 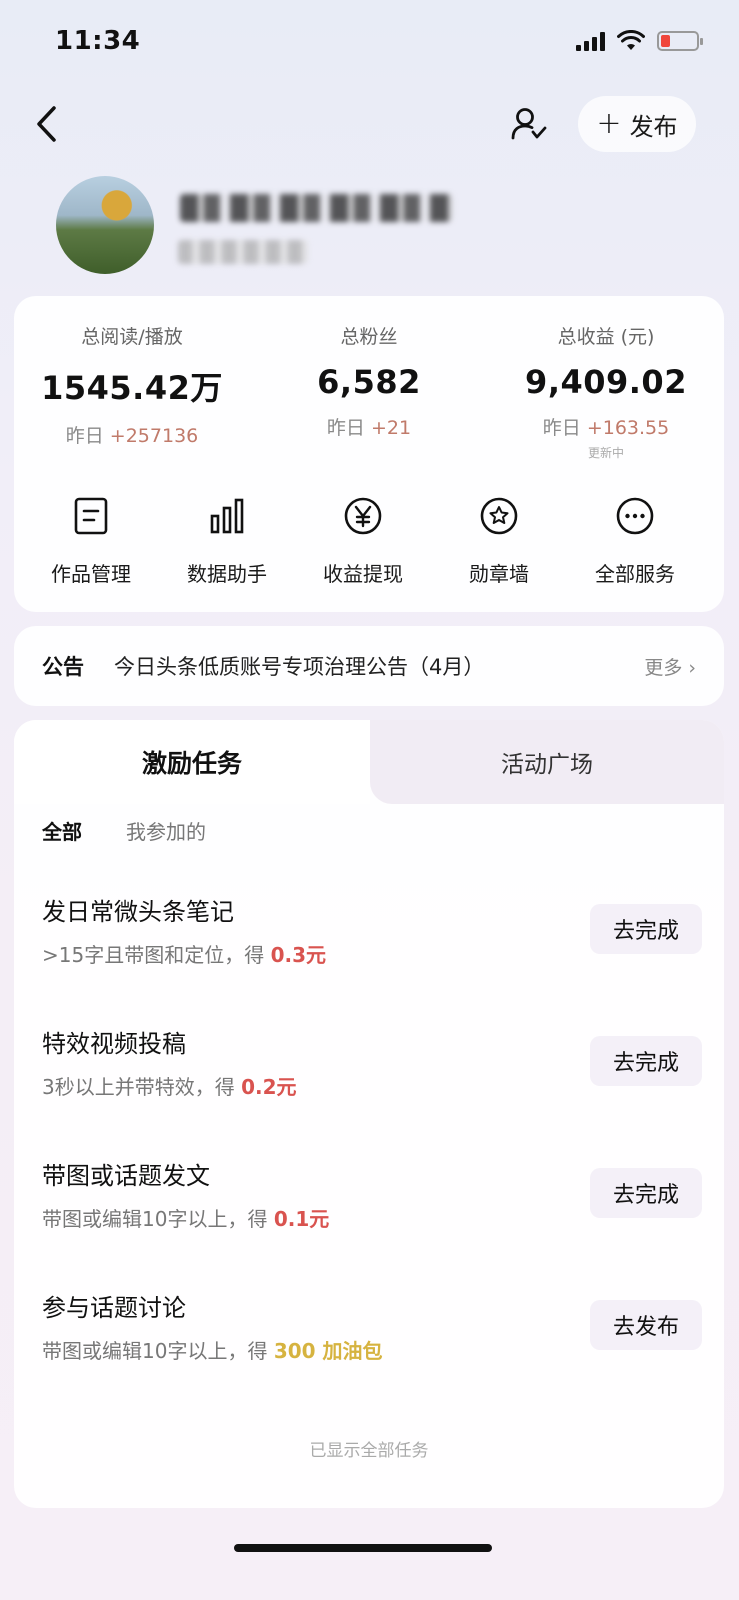 What do you see at coordinates (379, 666) in the screenshot?
I see `notice-text: 今日头条低质账号专项治理公告（4月）` at bounding box center [379, 666].